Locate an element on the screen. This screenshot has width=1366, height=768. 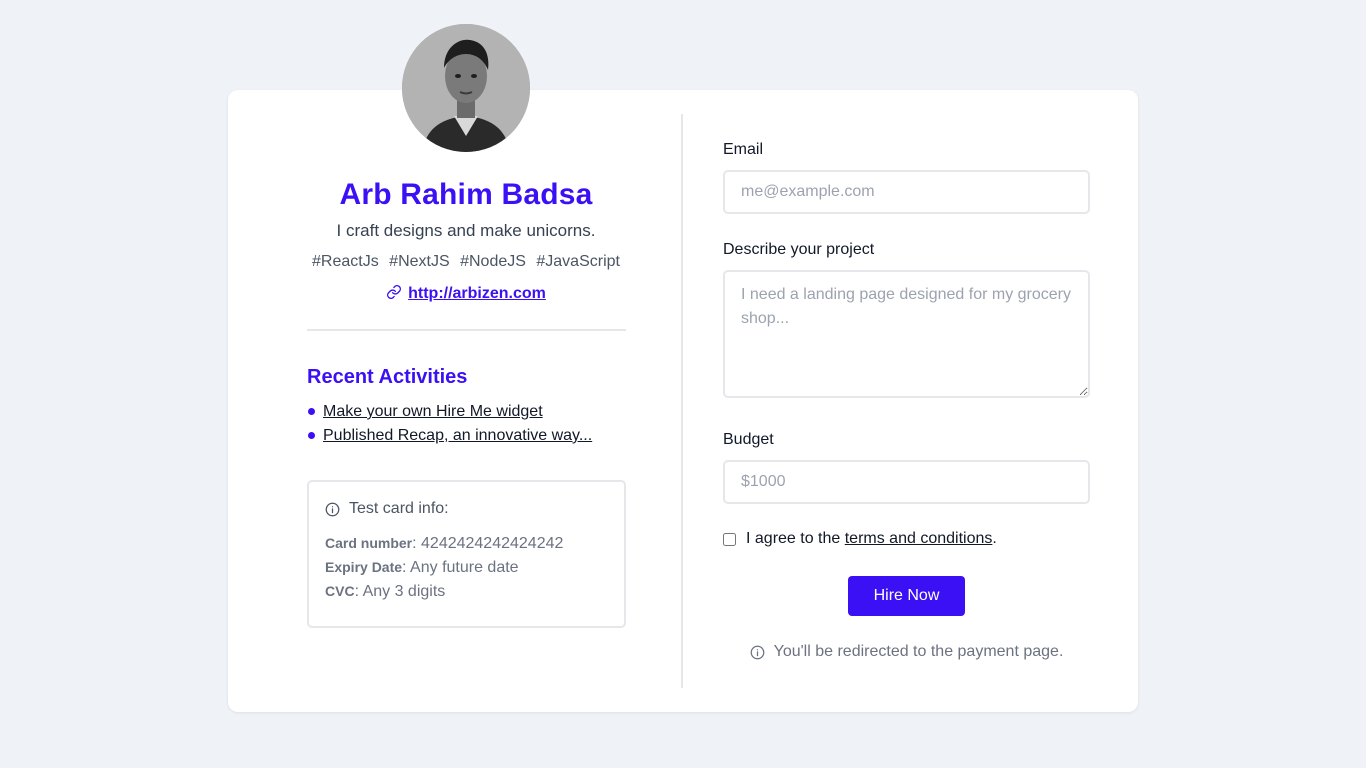
list-item: Make your own Hire Me widget is located at coordinates (449, 414).